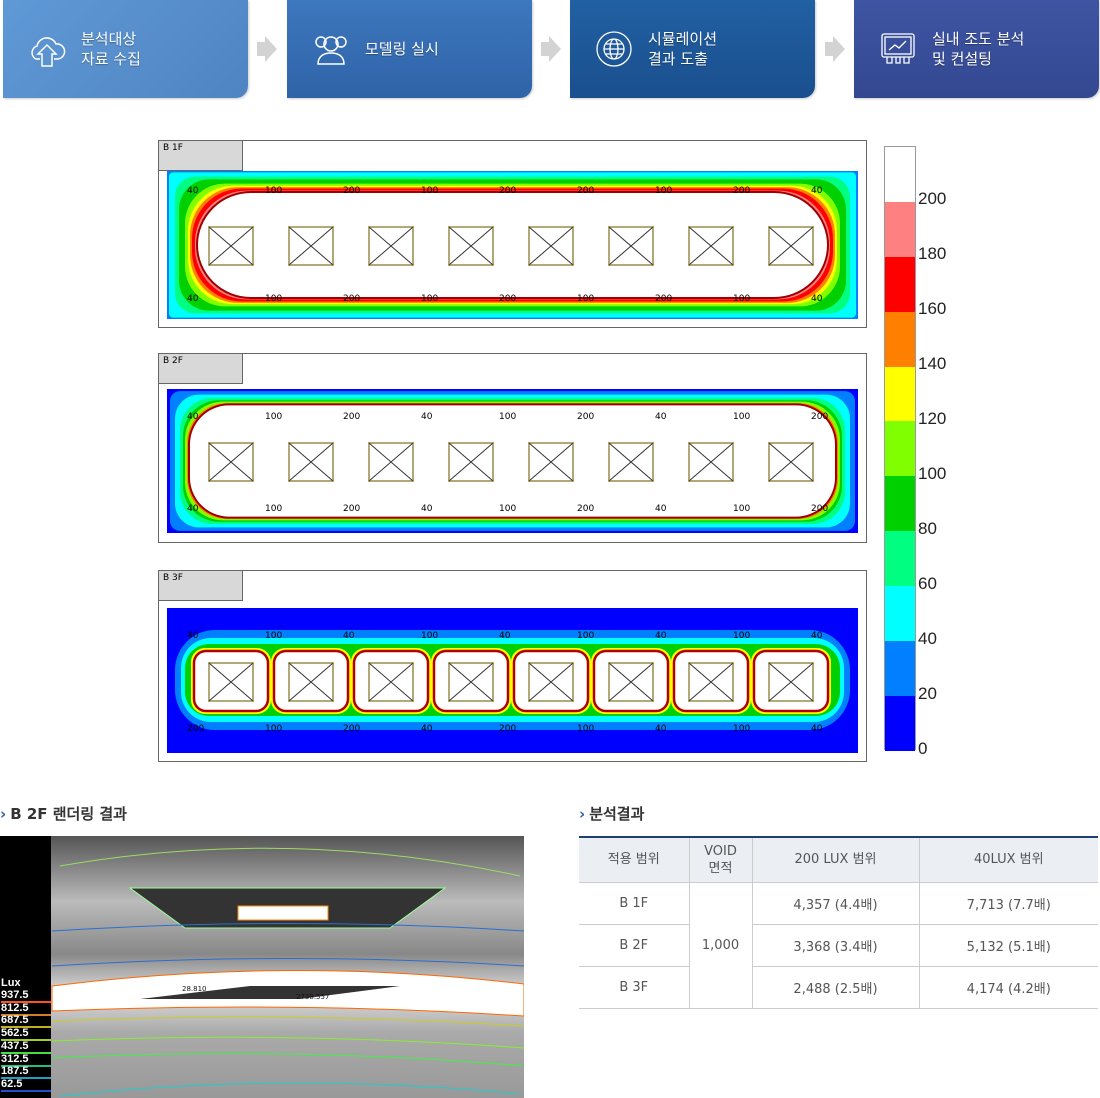 This screenshot has width=1100, height=1098. Describe the element at coordinates (1008, 945) in the screenshot. I see `cell-40lux: 5,132 (5.1배)` at that location.